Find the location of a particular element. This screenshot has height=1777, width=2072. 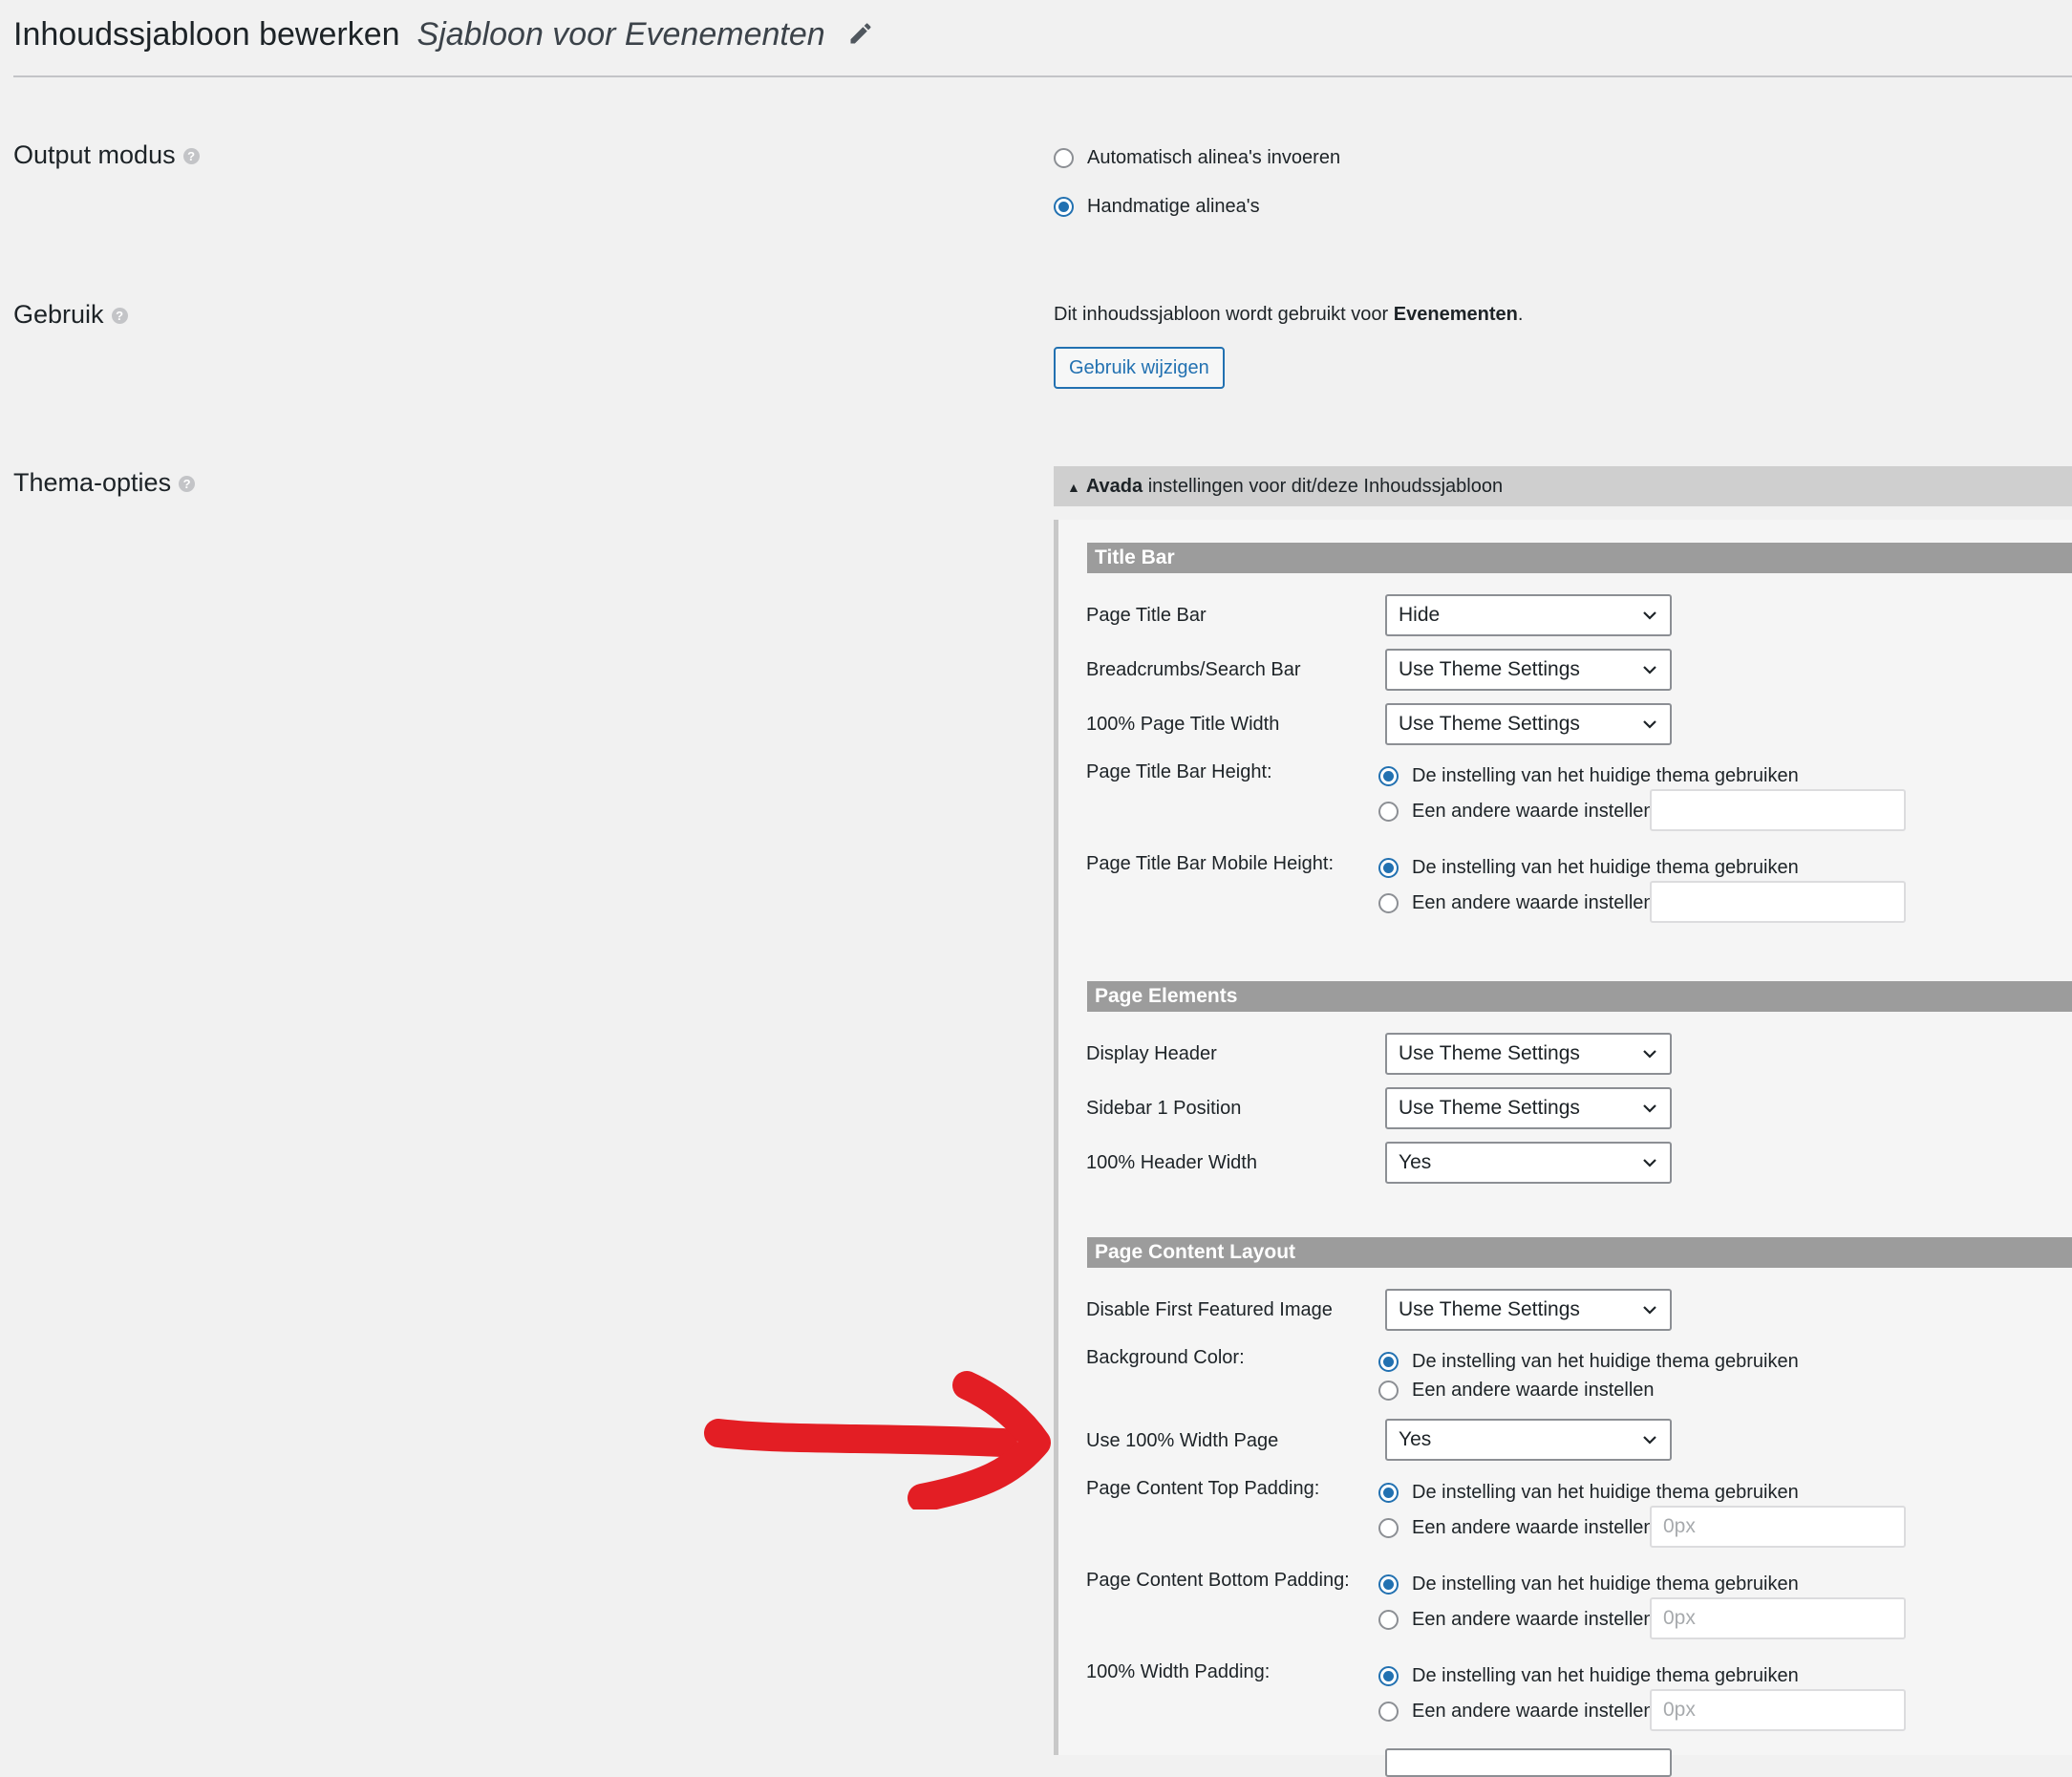

theme-options-label: Thema-opties? is located at coordinates (104, 482).